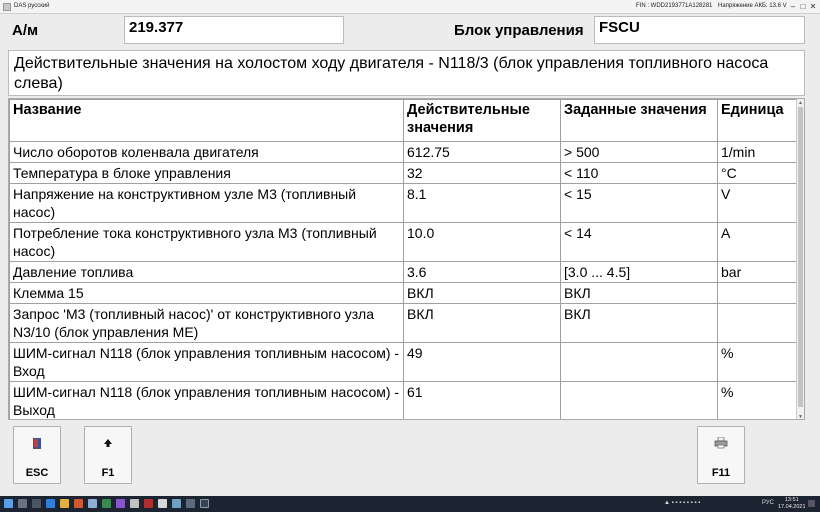  Describe the element at coordinates (206, 293) in the screenshot. I see `cell-name: Клемма 15` at that location.